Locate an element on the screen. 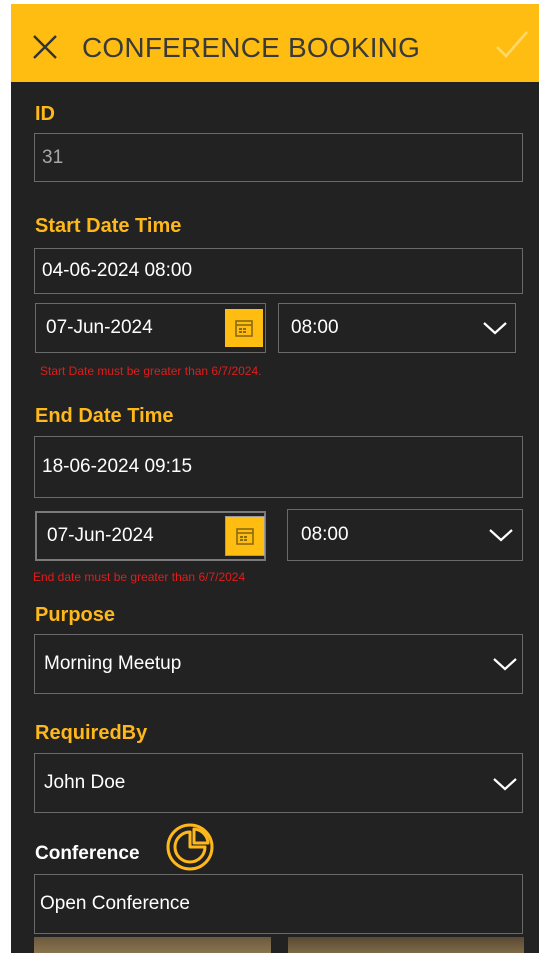  end-date-value: 07-Jun-2024 is located at coordinates (100, 535).